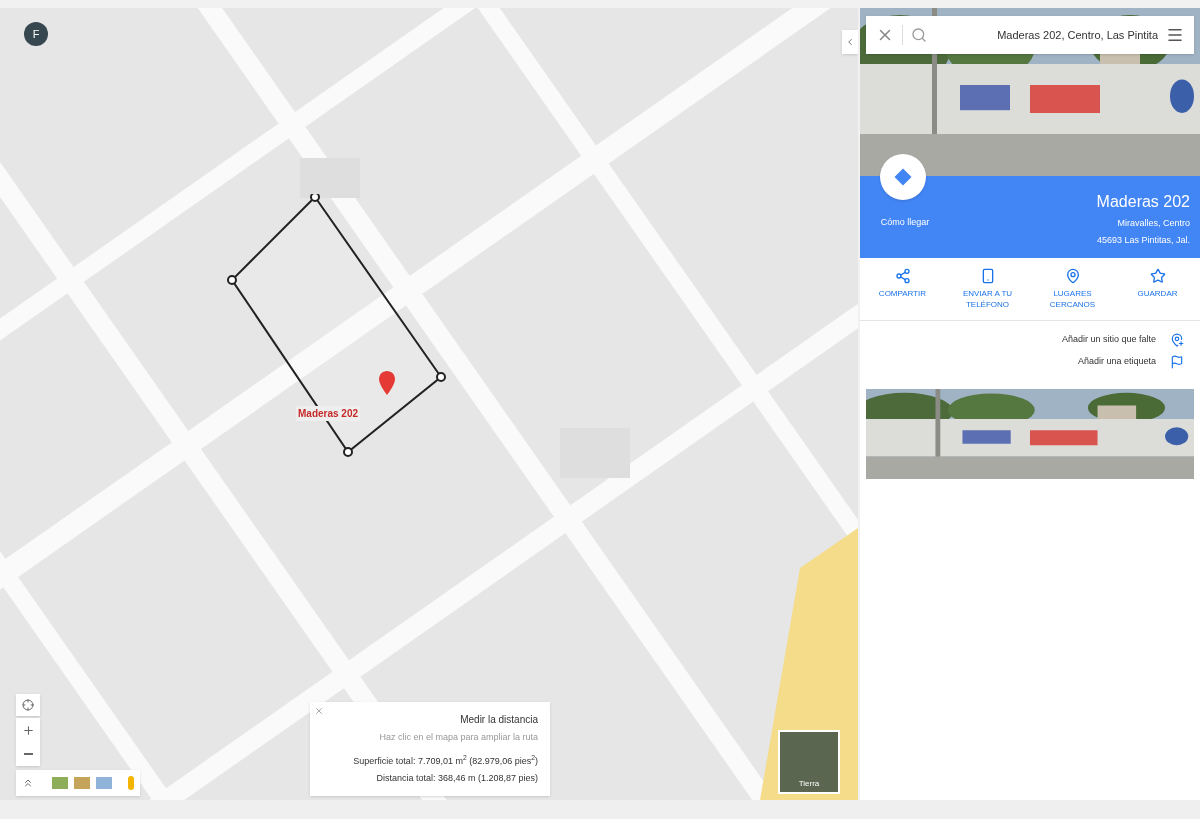  What do you see at coordinates (809, 762) in the screenshot?
I see `layer-switcher: Tierra` at bounding box center [809, 762].